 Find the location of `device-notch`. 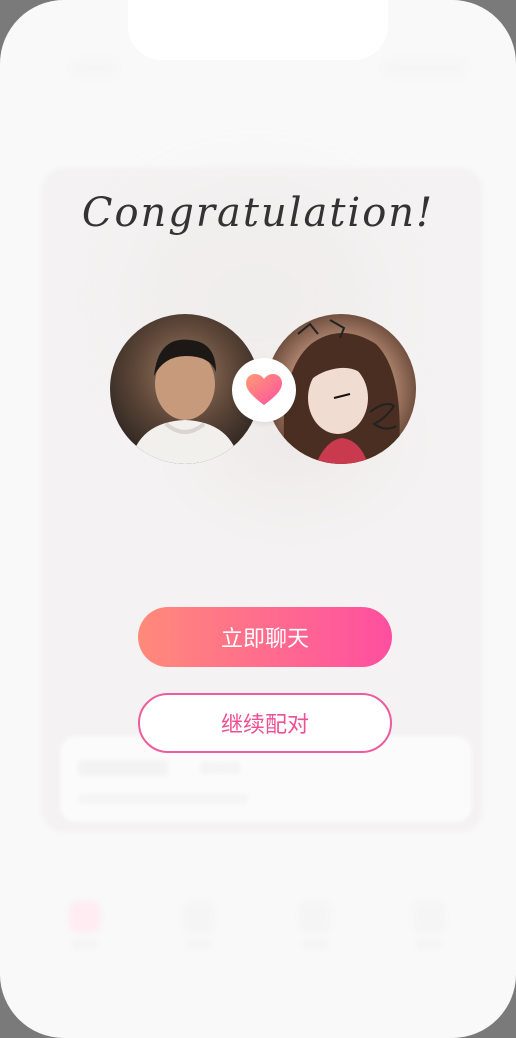

device-notch is located at coordinates (258, 30).